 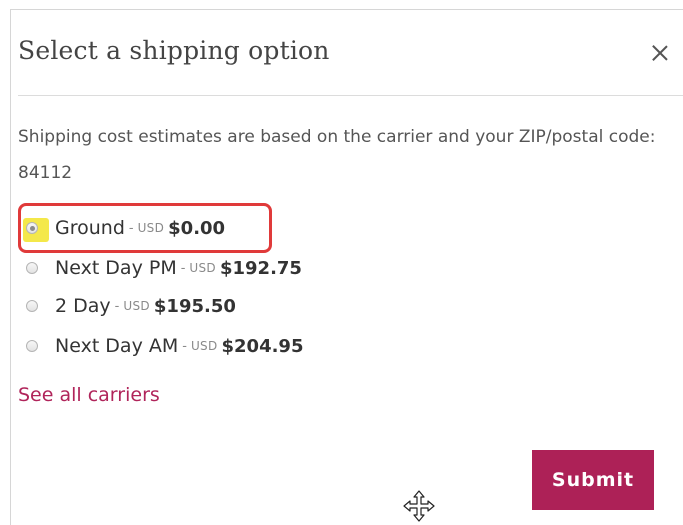 What do you see at coordinates (10, 267) in the screenshot?
I see `dialog-left-border` at bounding box center [10, 267].